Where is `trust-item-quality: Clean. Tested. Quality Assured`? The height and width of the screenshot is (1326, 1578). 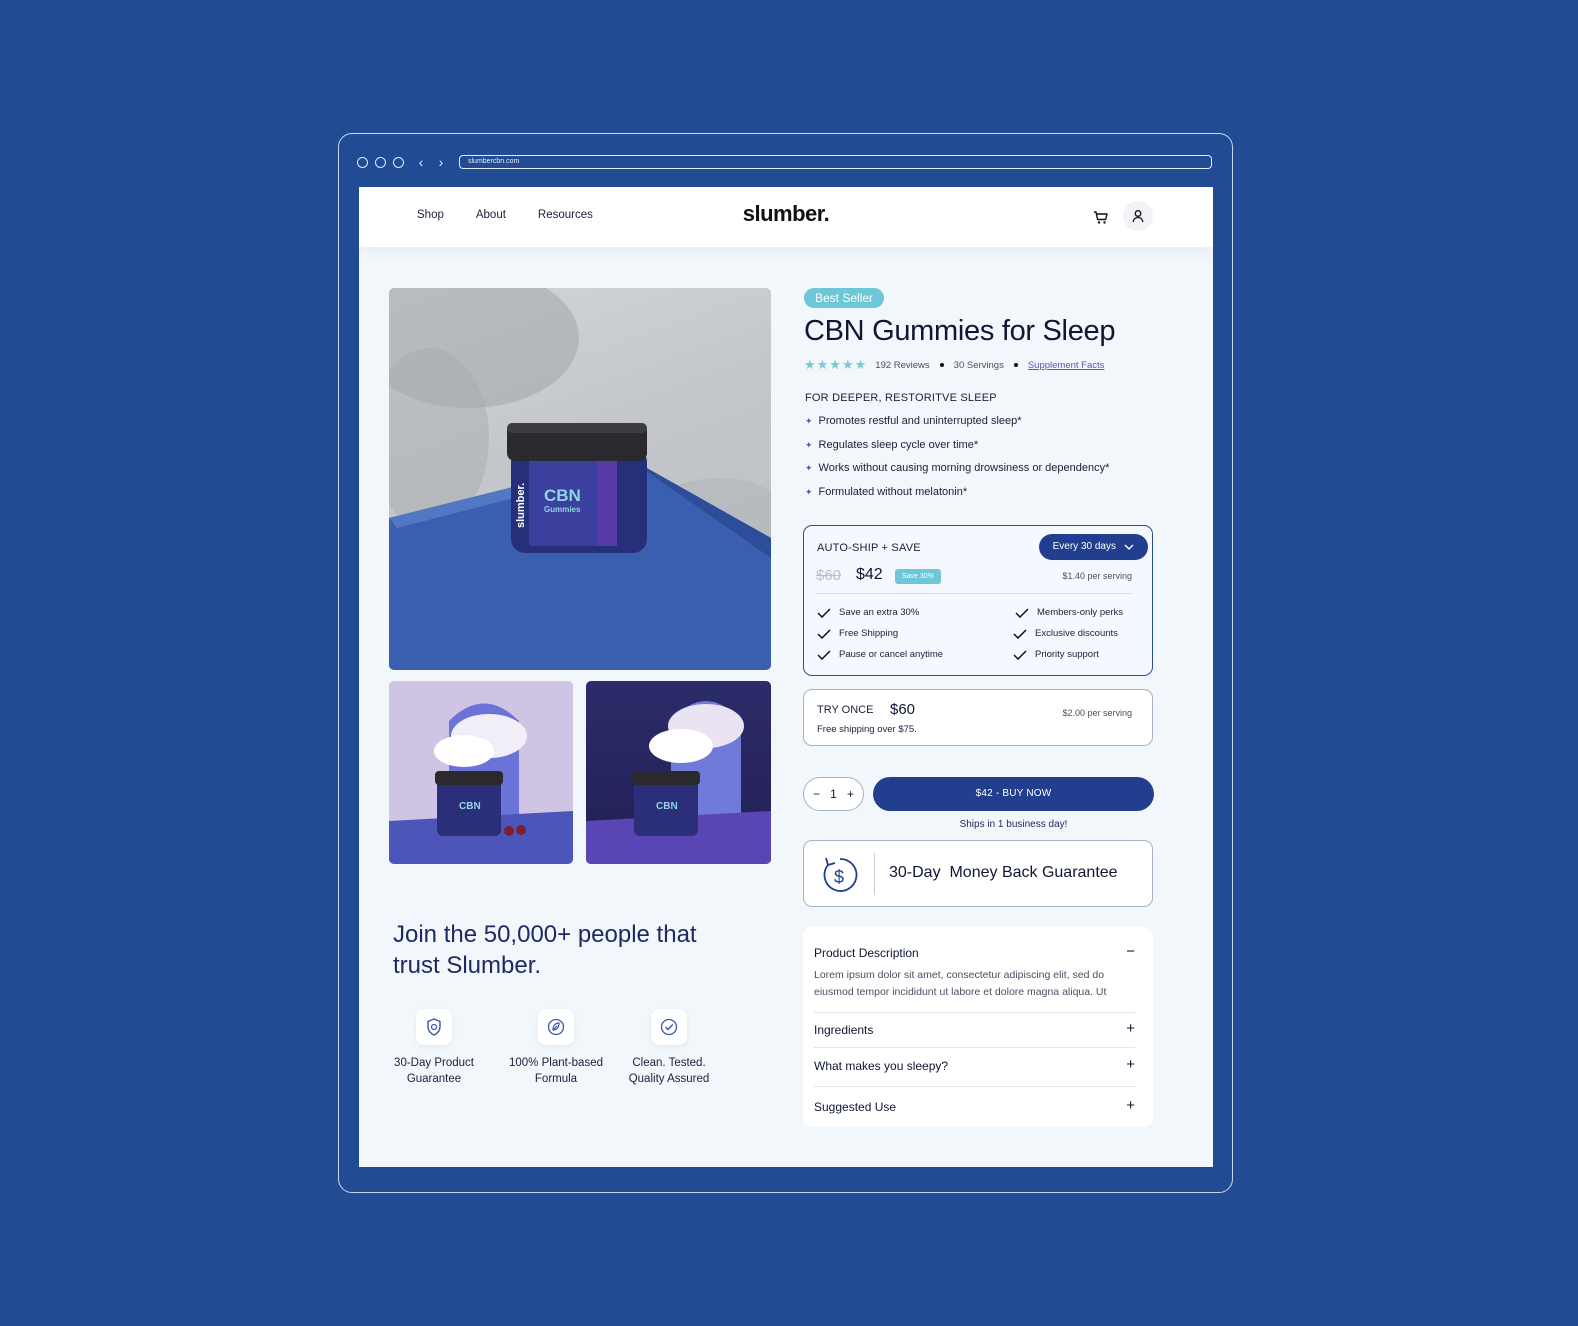 trust-item-quality: Clean. Tested. Quality Assured is located at coordinates (669, 1048).